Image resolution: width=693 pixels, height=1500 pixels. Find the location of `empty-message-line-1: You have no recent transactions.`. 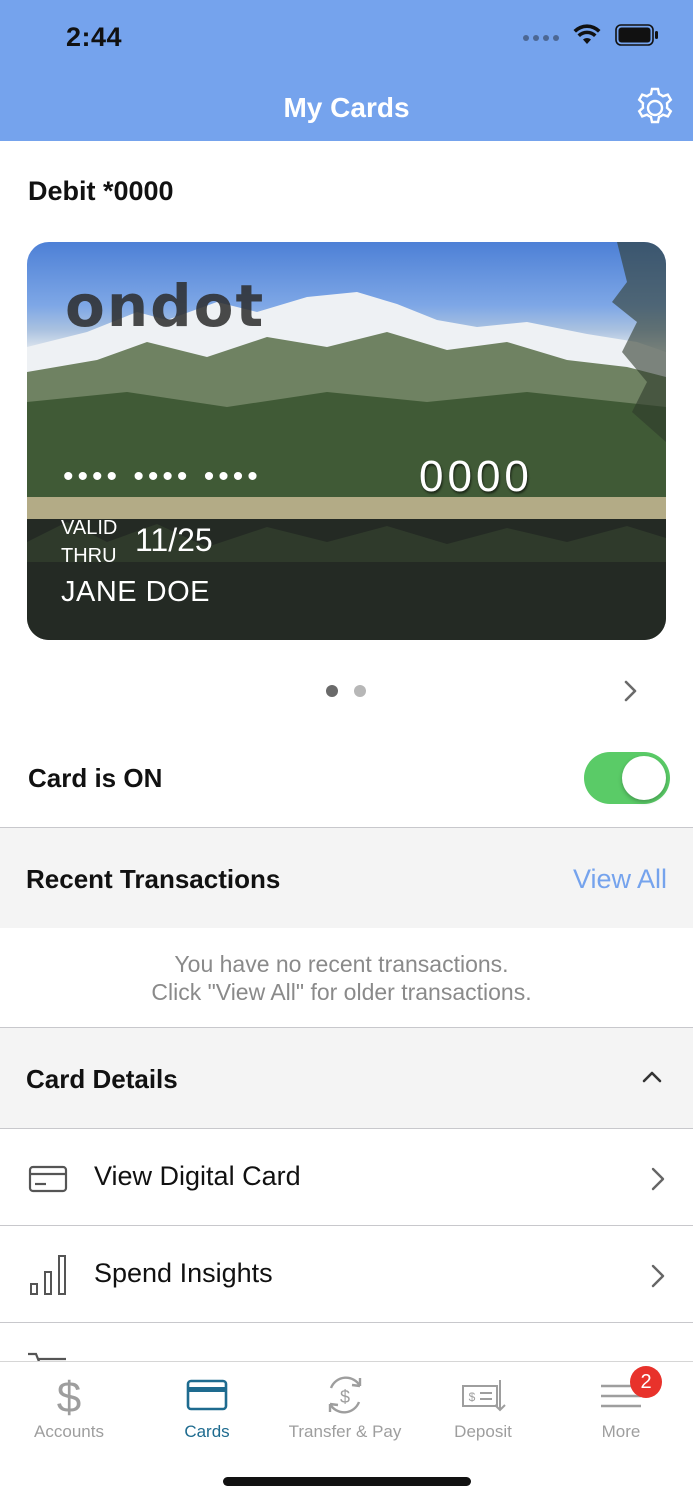

empty-message-line-1: You have no recent transactions. is located at coordinates (341, 964).